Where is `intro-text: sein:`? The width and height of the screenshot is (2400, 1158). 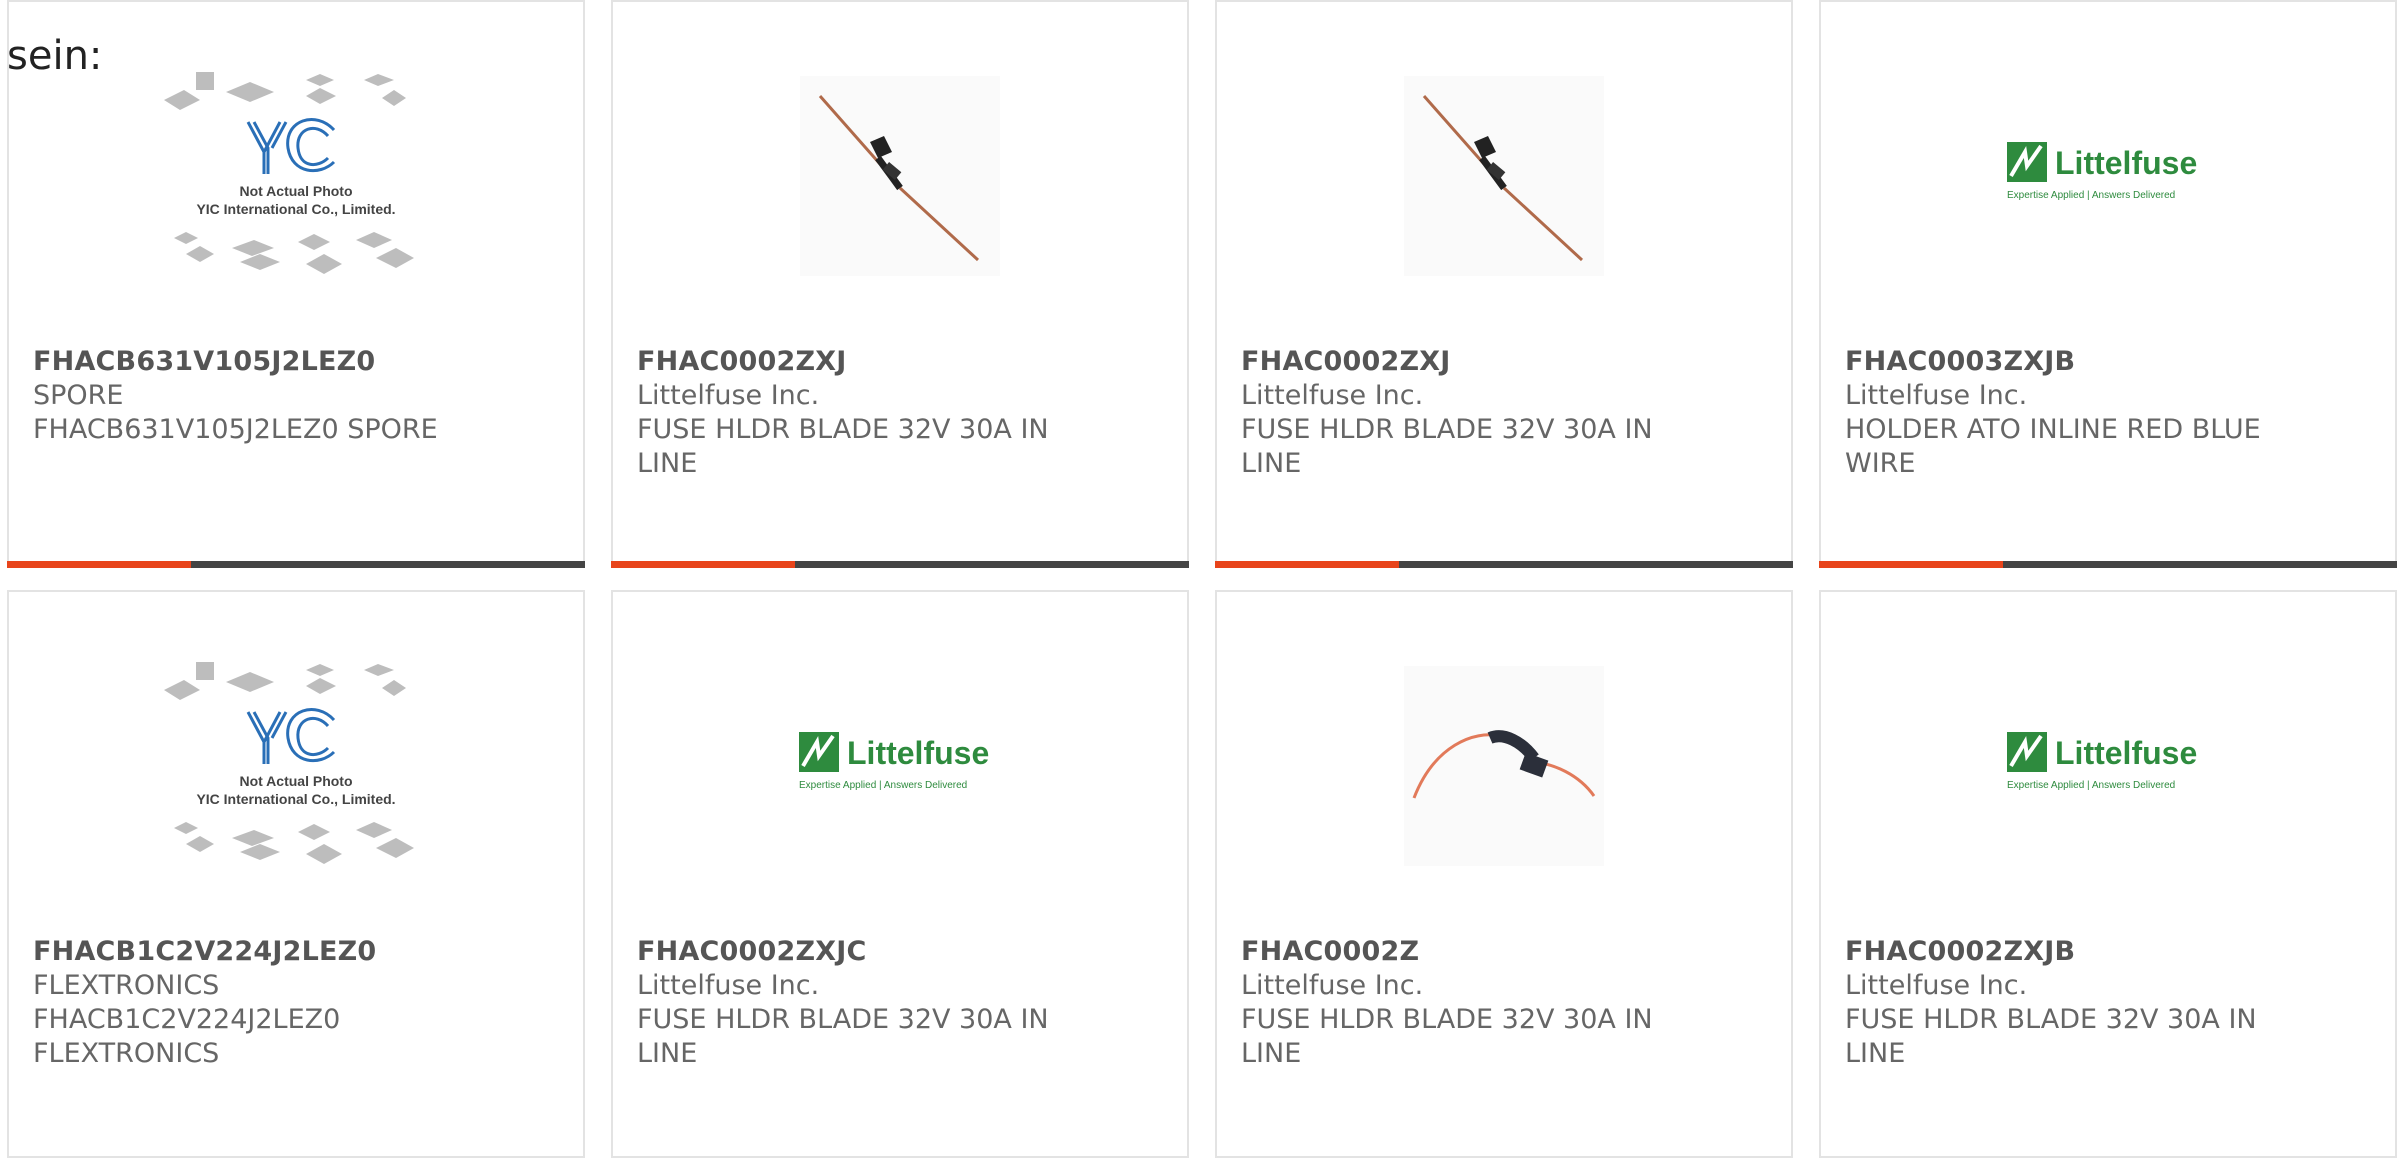 intro-text: sein: is located at coordinates (55, 56).